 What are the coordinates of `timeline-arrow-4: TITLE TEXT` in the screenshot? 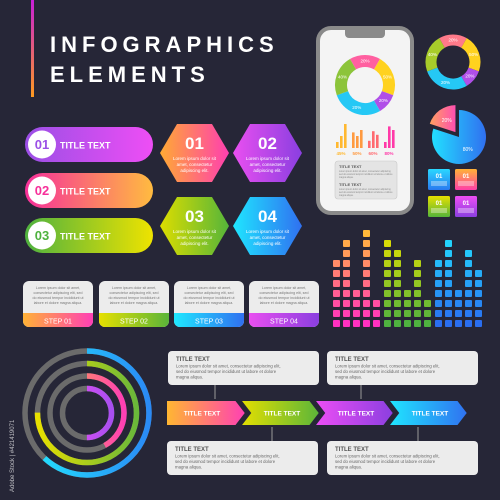 It's located at (427, 413).